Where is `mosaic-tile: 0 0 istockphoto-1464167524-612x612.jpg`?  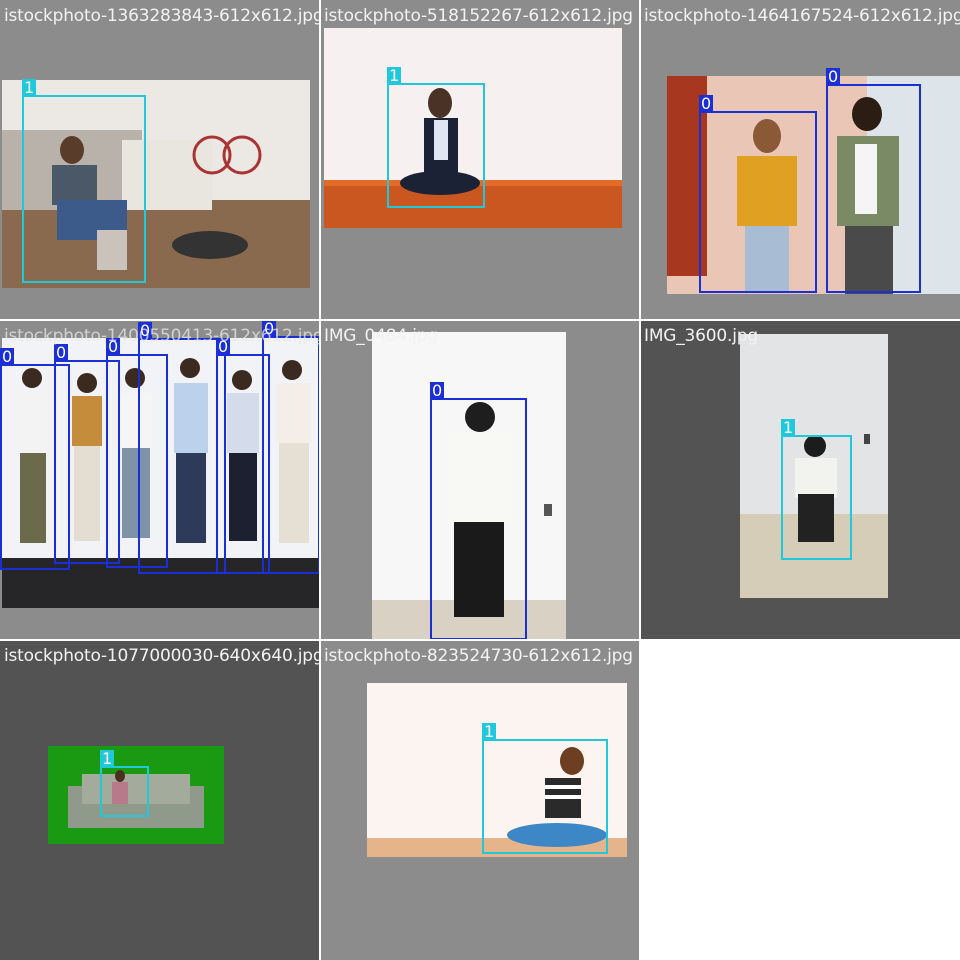
mosaic-tile: 0 0 istockphoto-1464167524-612x612.jpg is located at coordinates (800, 160).